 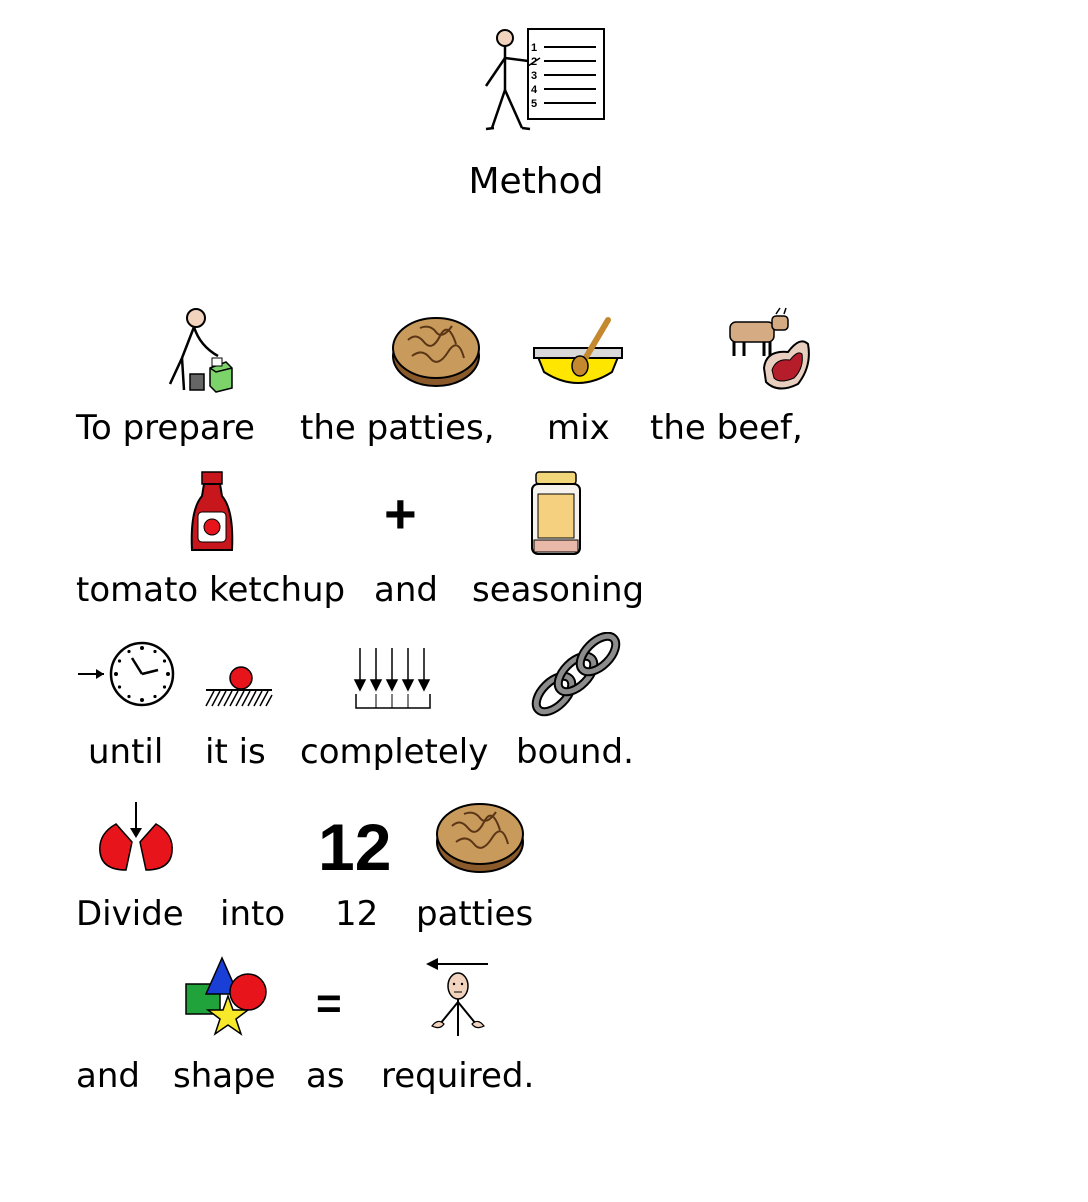 What do you see at coordinates (534, 104) in the screenshot?
I see `list-number-5: 5` at bounding box center [534, 104].